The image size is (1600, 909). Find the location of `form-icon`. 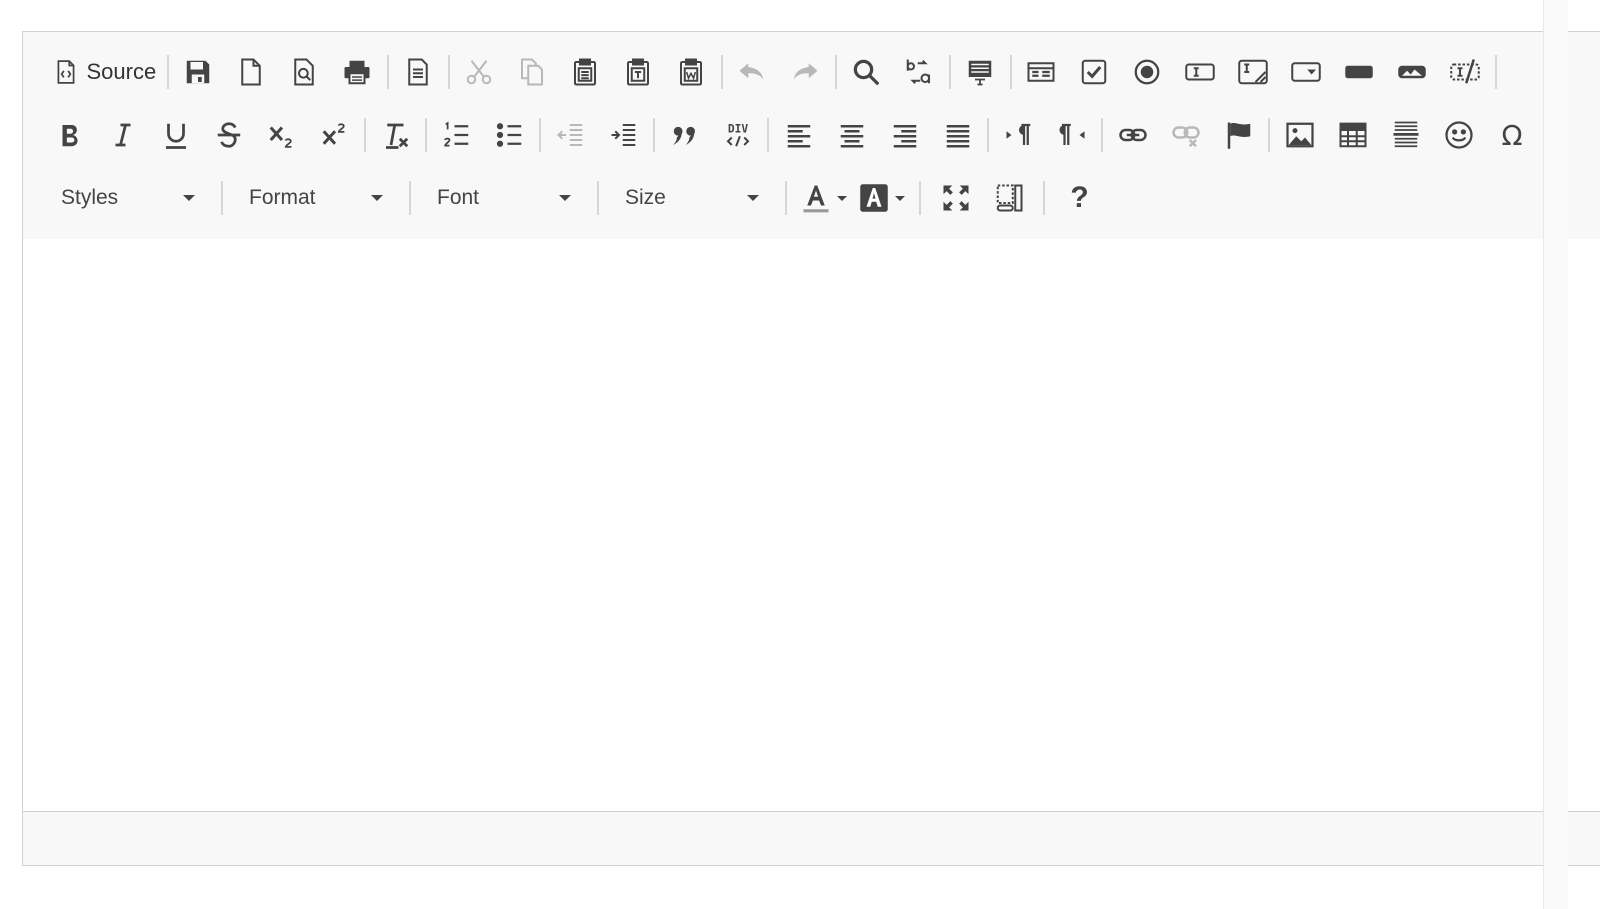

form-icon is located at coordinates (1041, 72).